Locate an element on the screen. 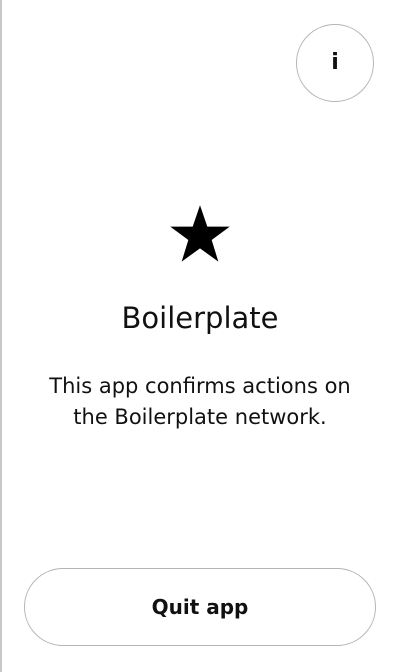 This screenshot has height=672, width=400. star-icon is located at coordinates (200, 233).